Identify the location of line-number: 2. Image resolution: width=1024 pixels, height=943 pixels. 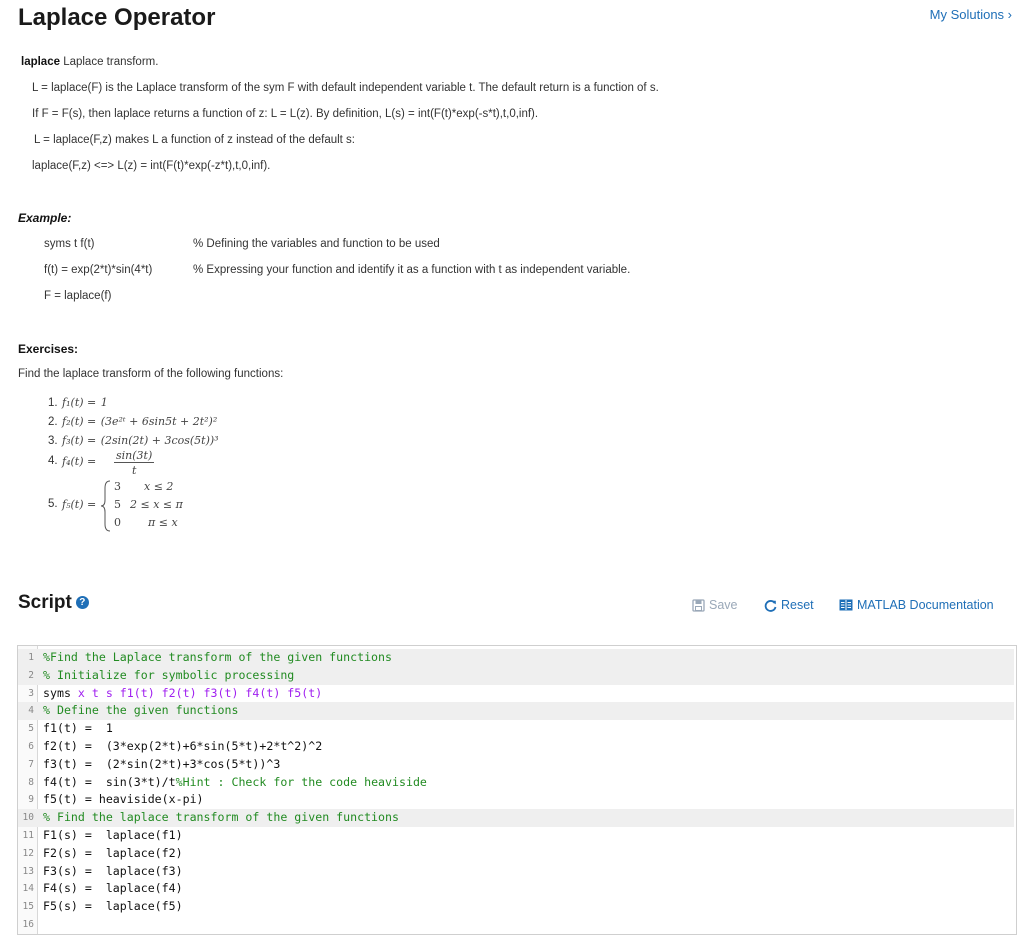
(31, 675).